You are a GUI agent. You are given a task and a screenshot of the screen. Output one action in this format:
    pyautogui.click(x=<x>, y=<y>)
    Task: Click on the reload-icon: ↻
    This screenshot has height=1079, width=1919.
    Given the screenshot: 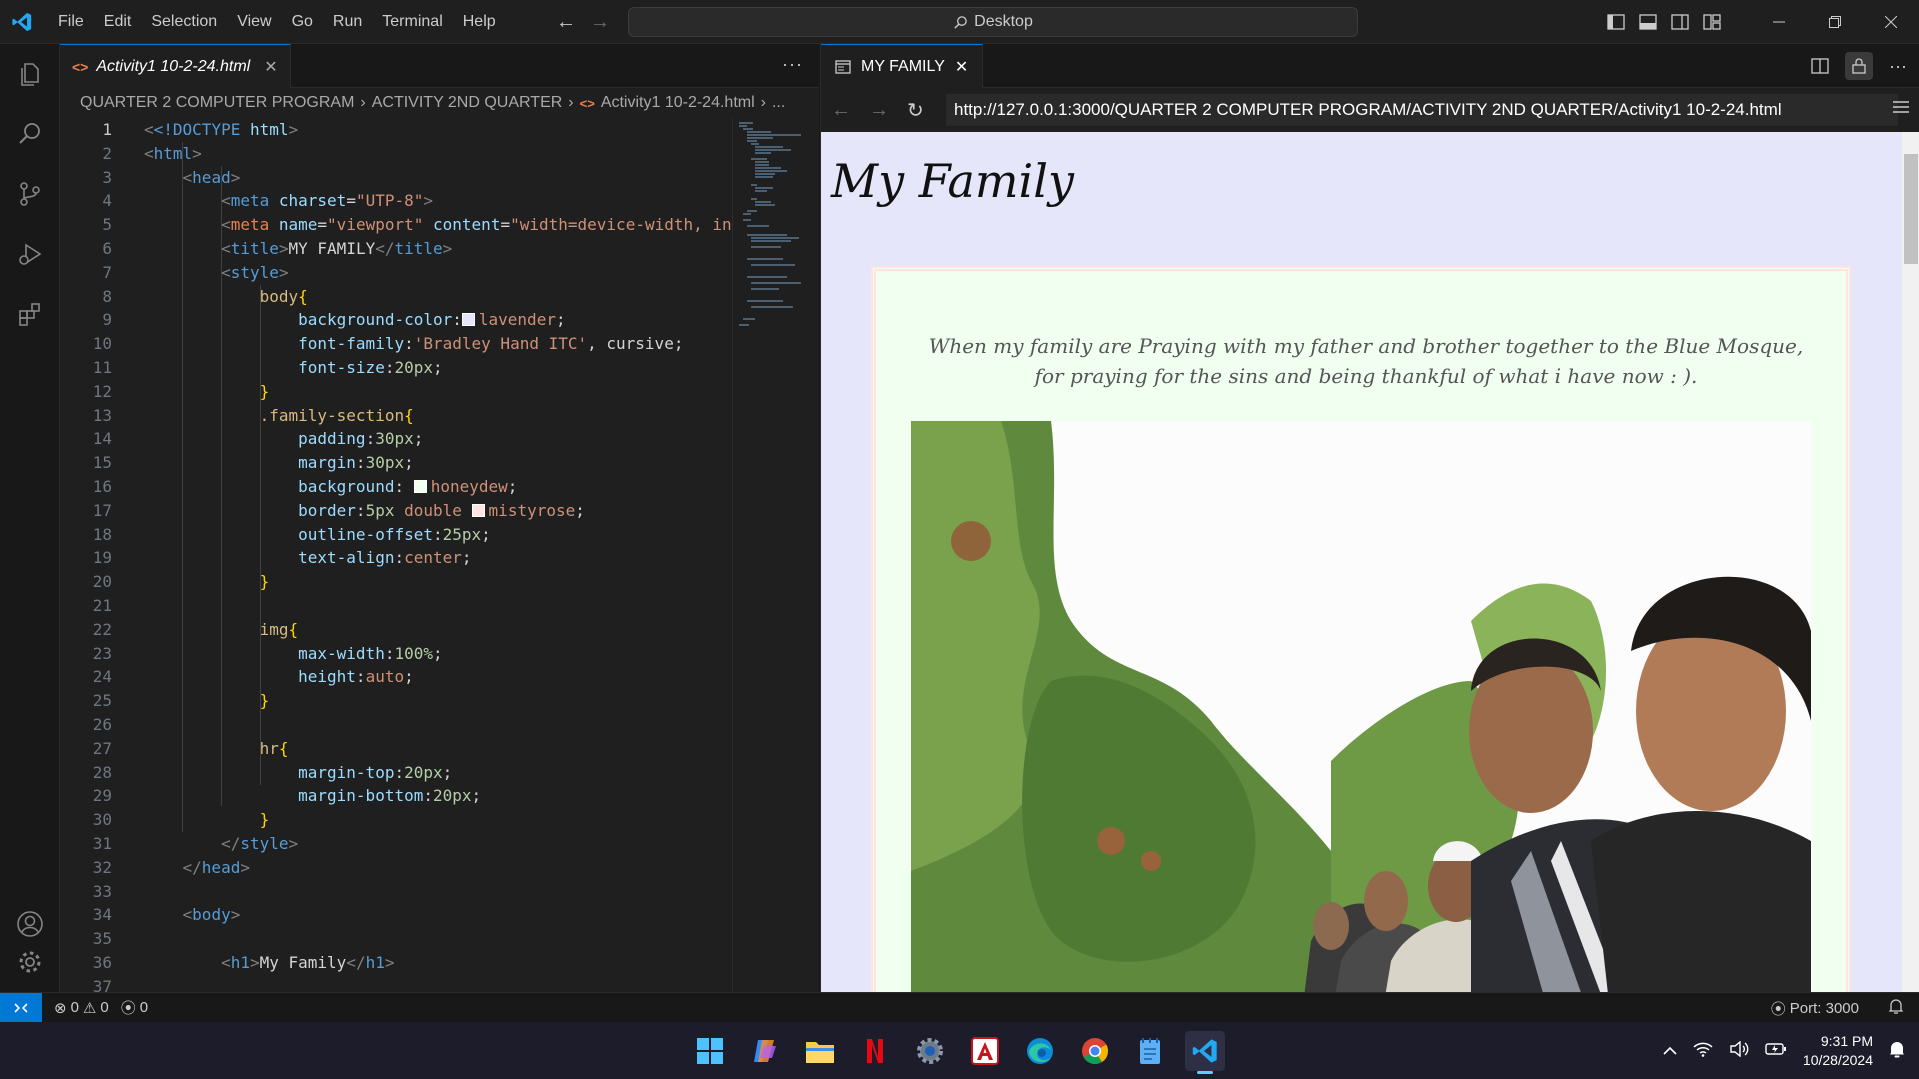 What is the action you would take?
    pyautogui.click(x=915, y=110)
    